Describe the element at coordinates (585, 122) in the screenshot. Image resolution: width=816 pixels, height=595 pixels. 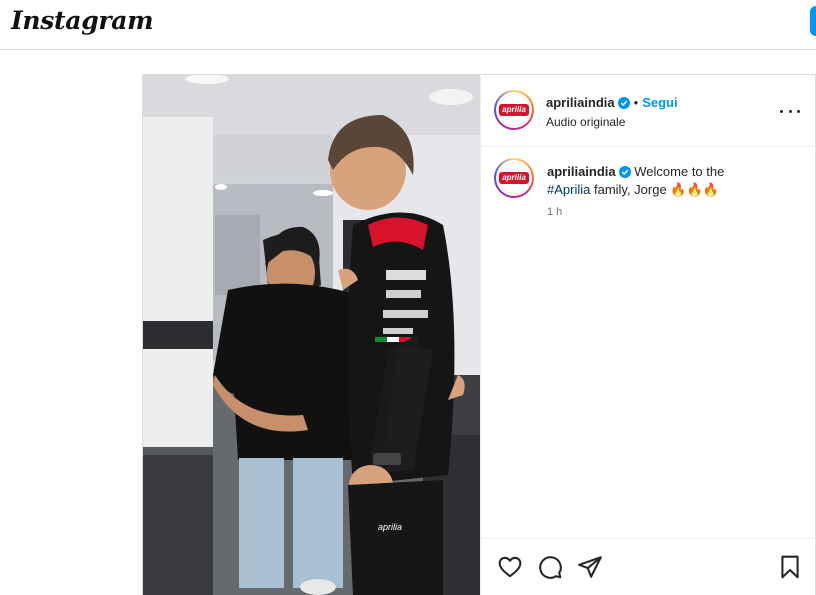
I see `audio-link: Audio originale` at that location.